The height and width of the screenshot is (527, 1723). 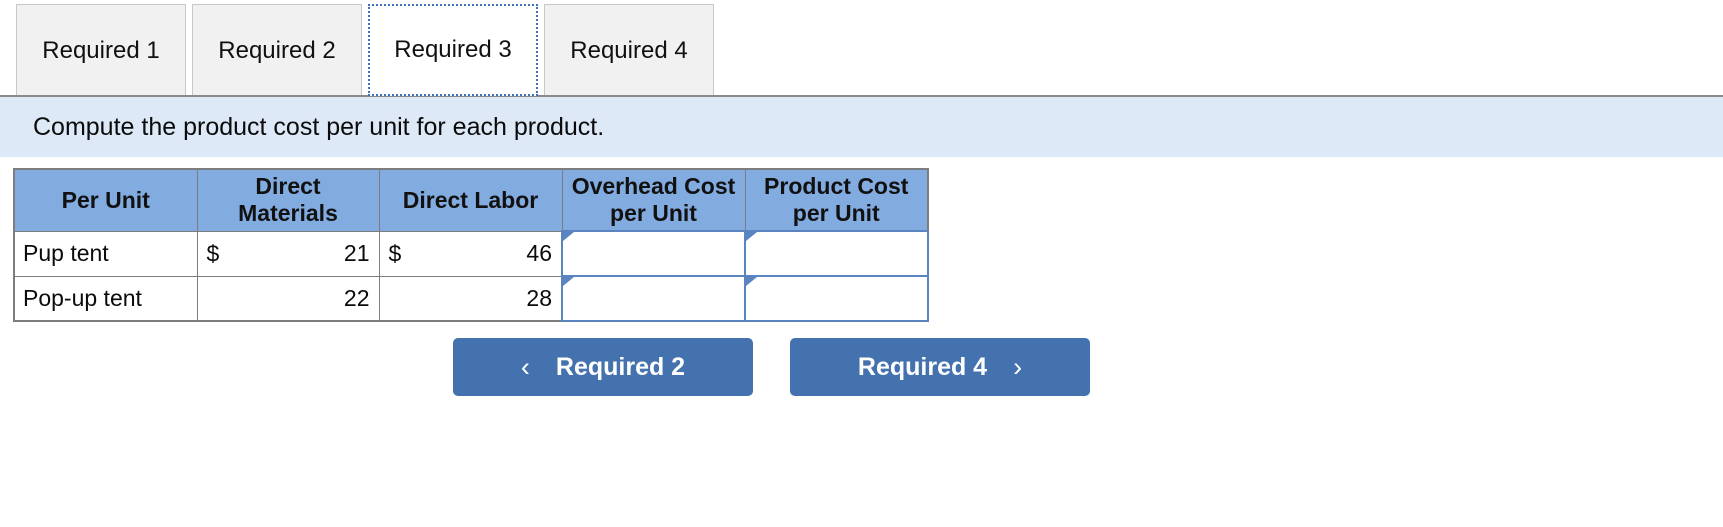 I want to click on table-body: Pup tent $ 21 $ 46 Pop-up tent 22 28, so click(x=471, y=276).